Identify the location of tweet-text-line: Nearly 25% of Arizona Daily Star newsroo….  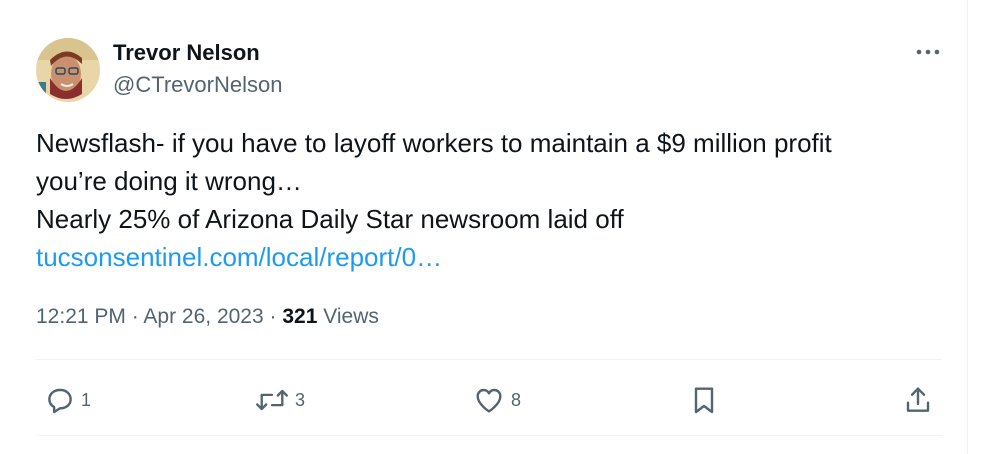
(330, 219).